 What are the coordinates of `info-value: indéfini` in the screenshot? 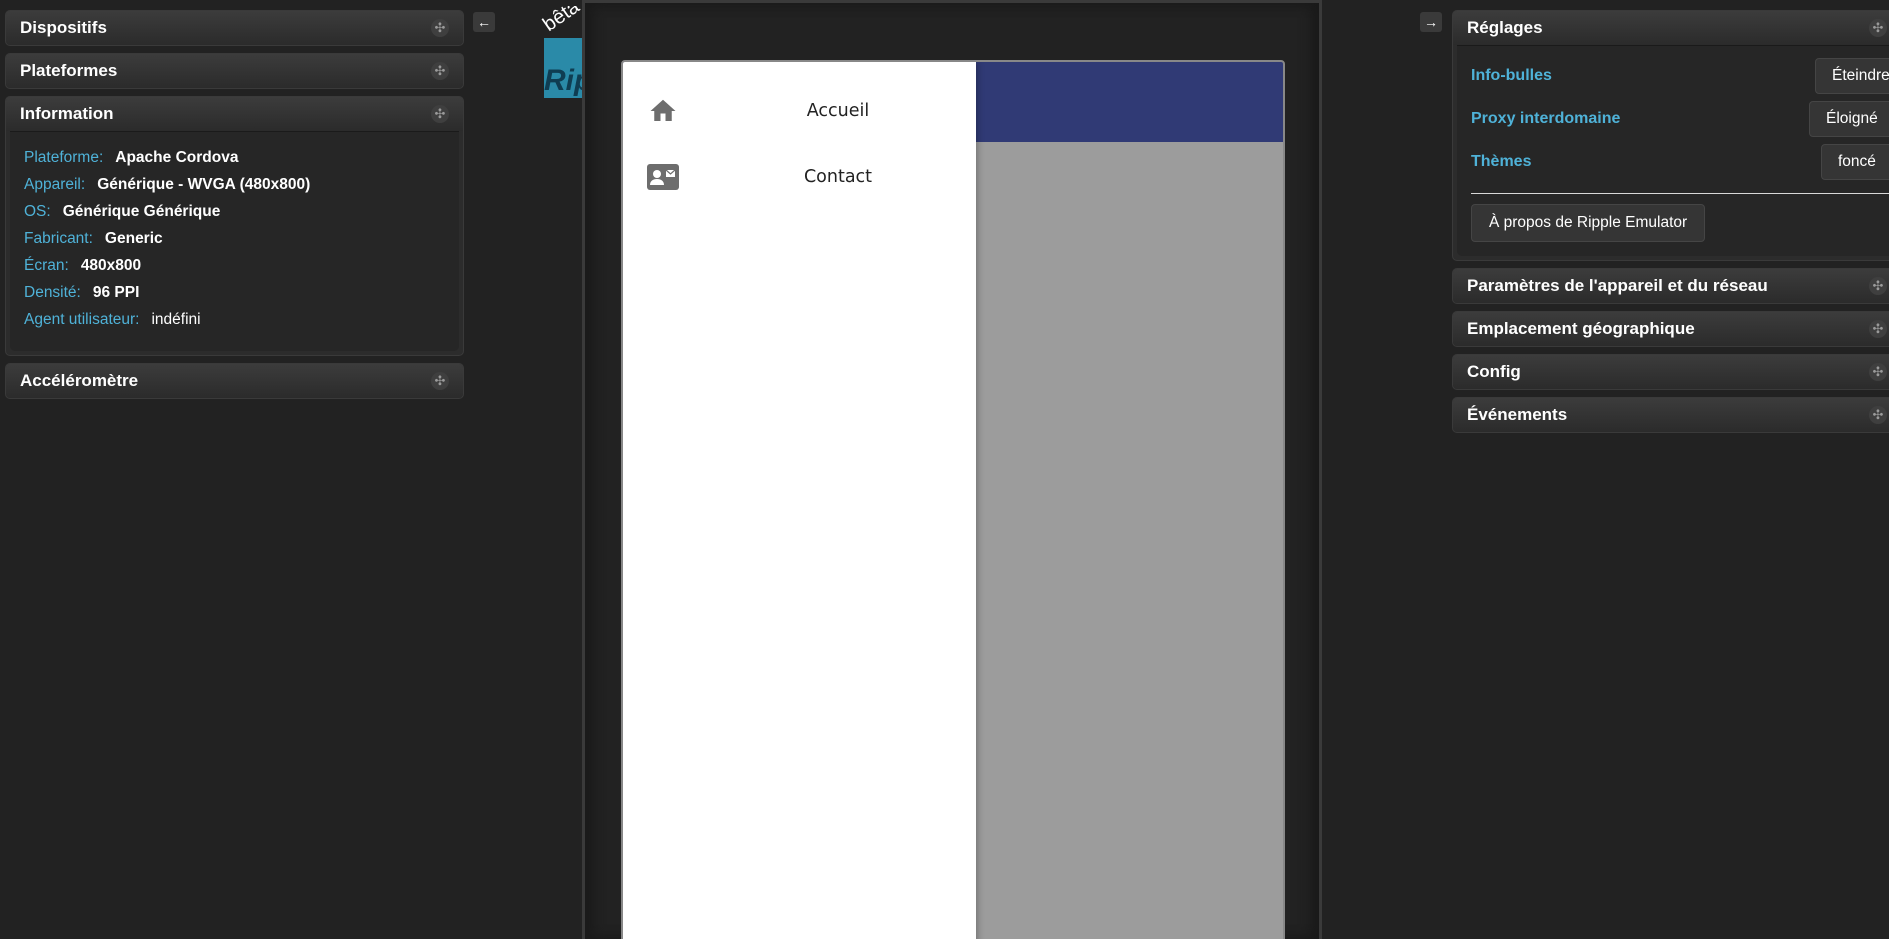 It's located at (176, 319).